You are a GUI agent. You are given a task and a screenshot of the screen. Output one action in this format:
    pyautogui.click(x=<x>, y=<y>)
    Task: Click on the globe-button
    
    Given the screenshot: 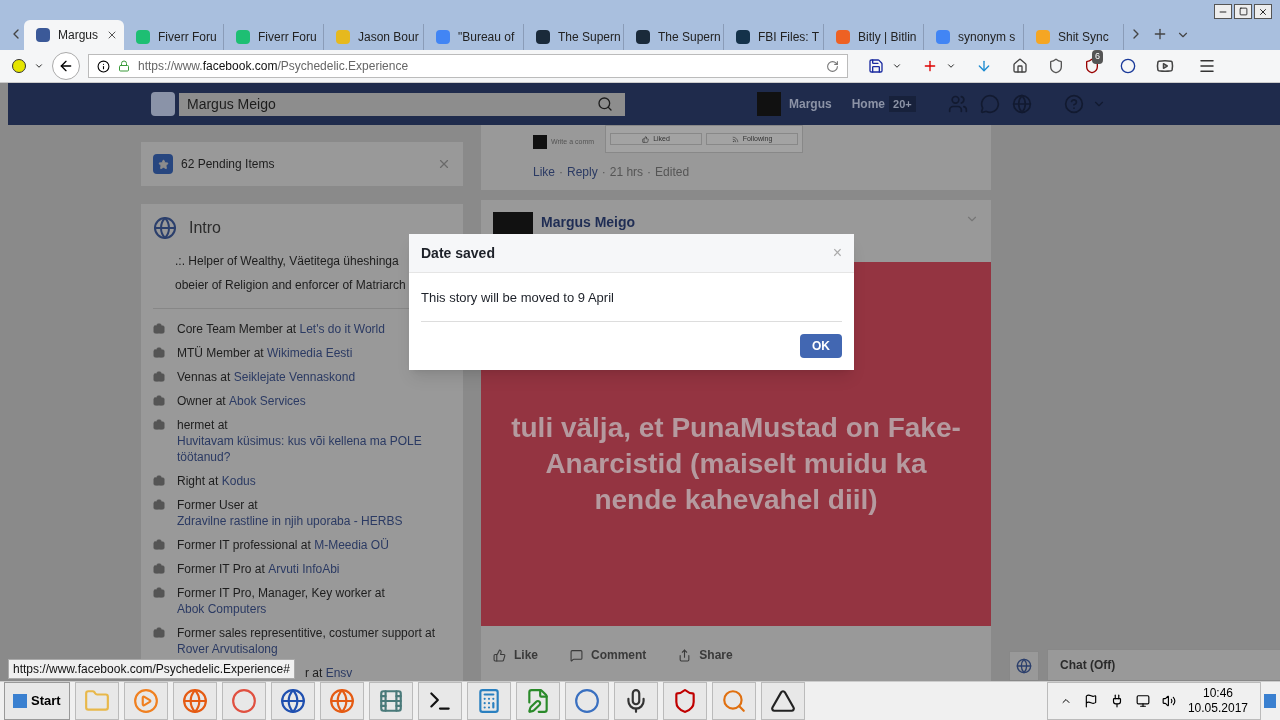 What is the action you would take?
    pyautogui.click(x=1024, y=666)
    